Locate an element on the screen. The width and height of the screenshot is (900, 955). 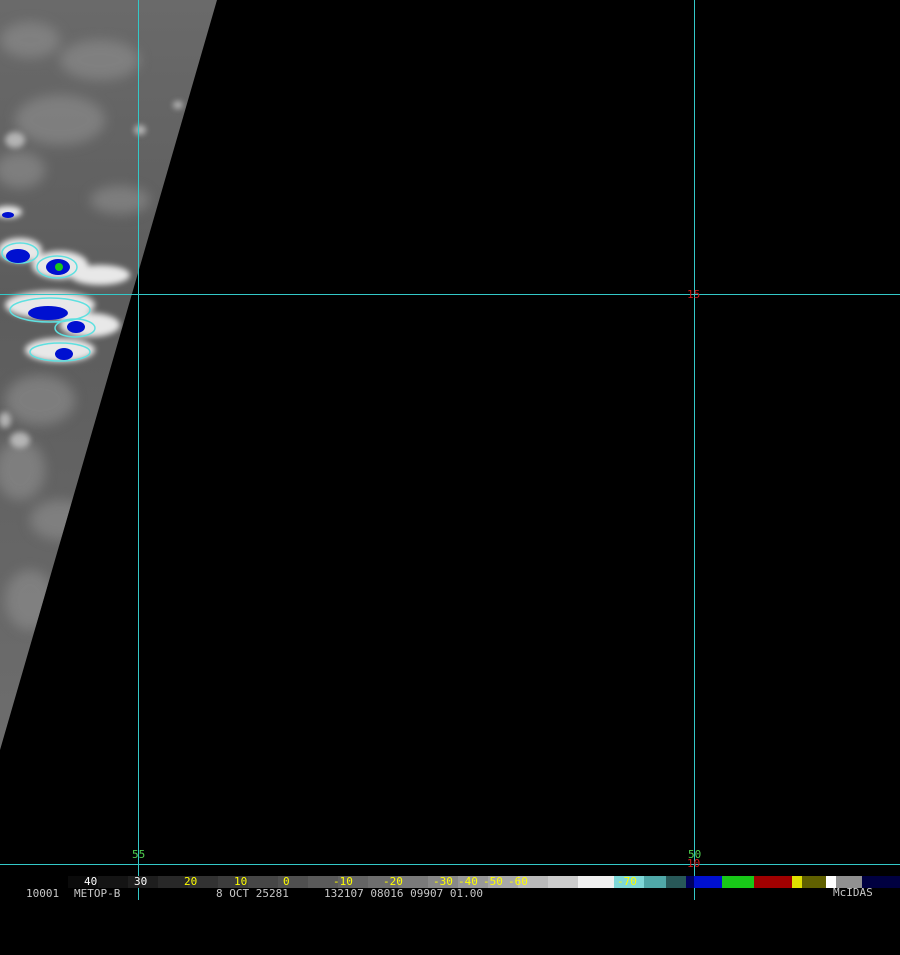
scale-label: -50 is located at coordinates (493, 881).